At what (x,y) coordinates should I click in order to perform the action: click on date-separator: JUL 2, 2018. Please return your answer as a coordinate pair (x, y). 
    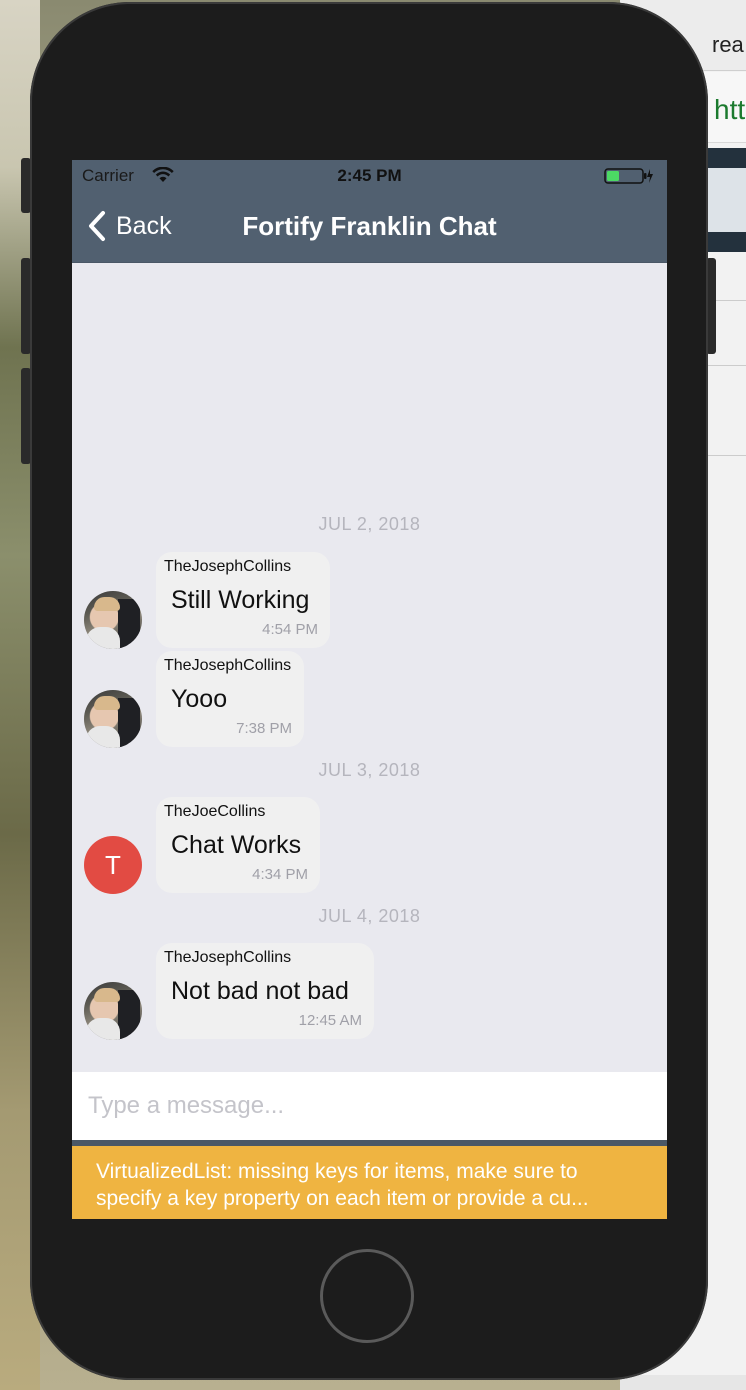
    Looking at the image, I should click on (369, 524).